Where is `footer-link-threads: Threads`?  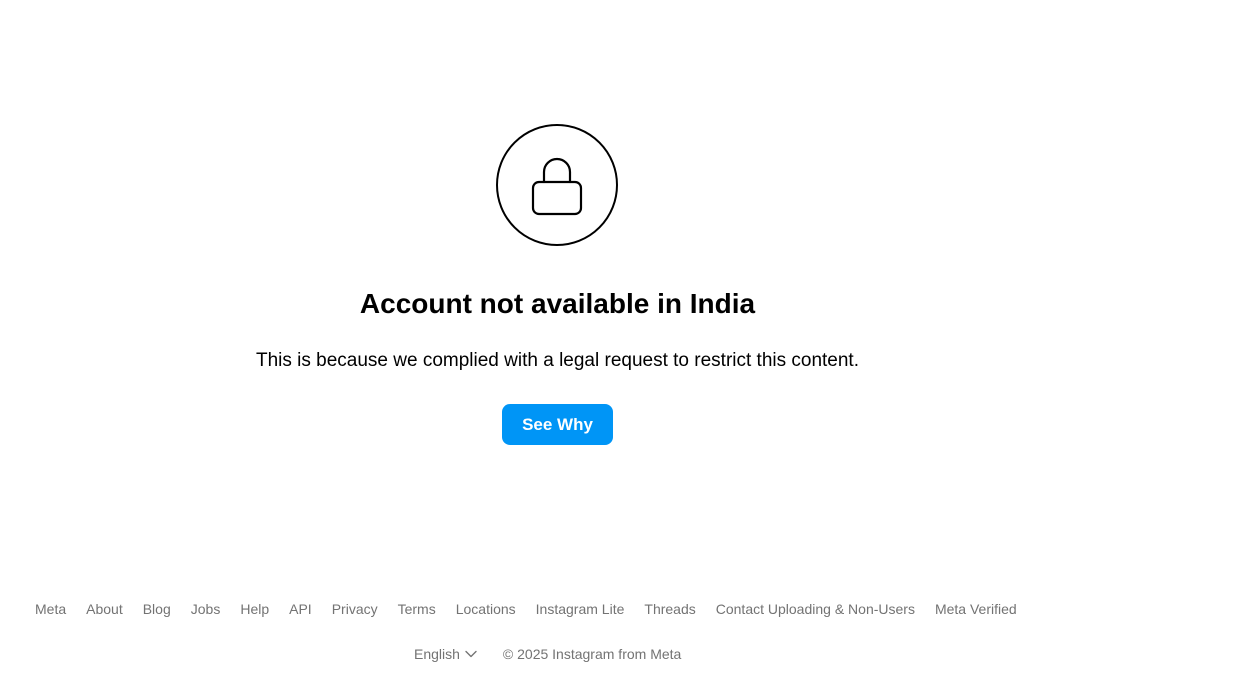
footer-link-threads: Threads is located at coordinates (669, 609).